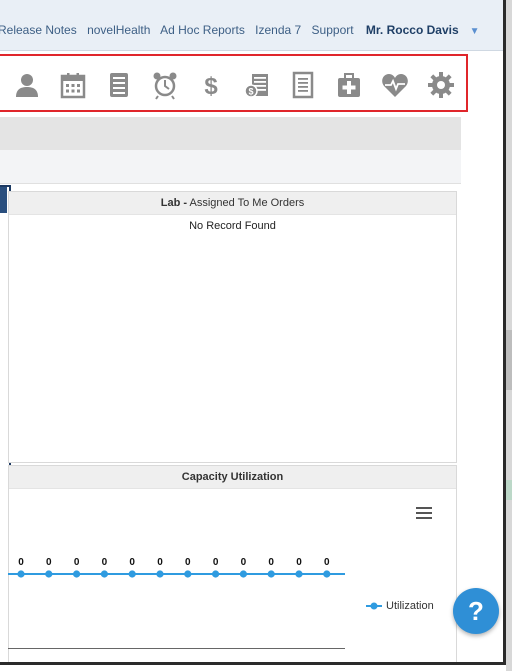 This screenshot has width=512, height=671. Describe the element at coordinates (349, 85) in the screenshot. I see `medical-kit-icon` at that location.